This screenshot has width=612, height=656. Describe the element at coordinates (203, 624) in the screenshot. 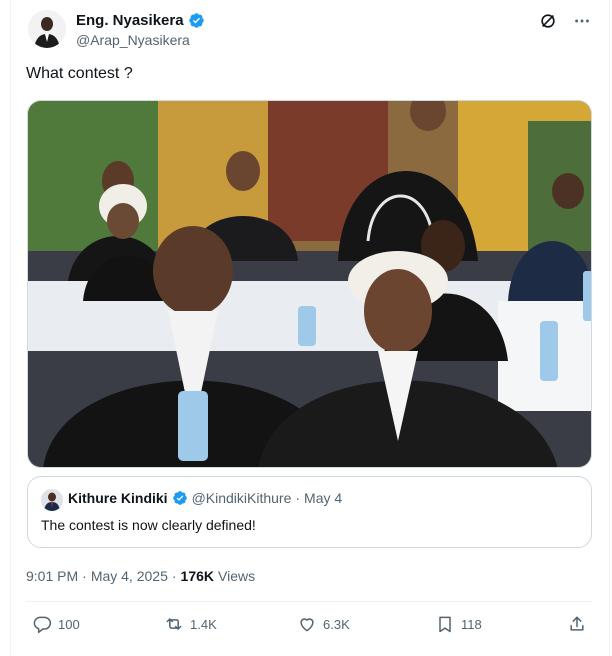

I see `repost-count: 1.4K` at that location.